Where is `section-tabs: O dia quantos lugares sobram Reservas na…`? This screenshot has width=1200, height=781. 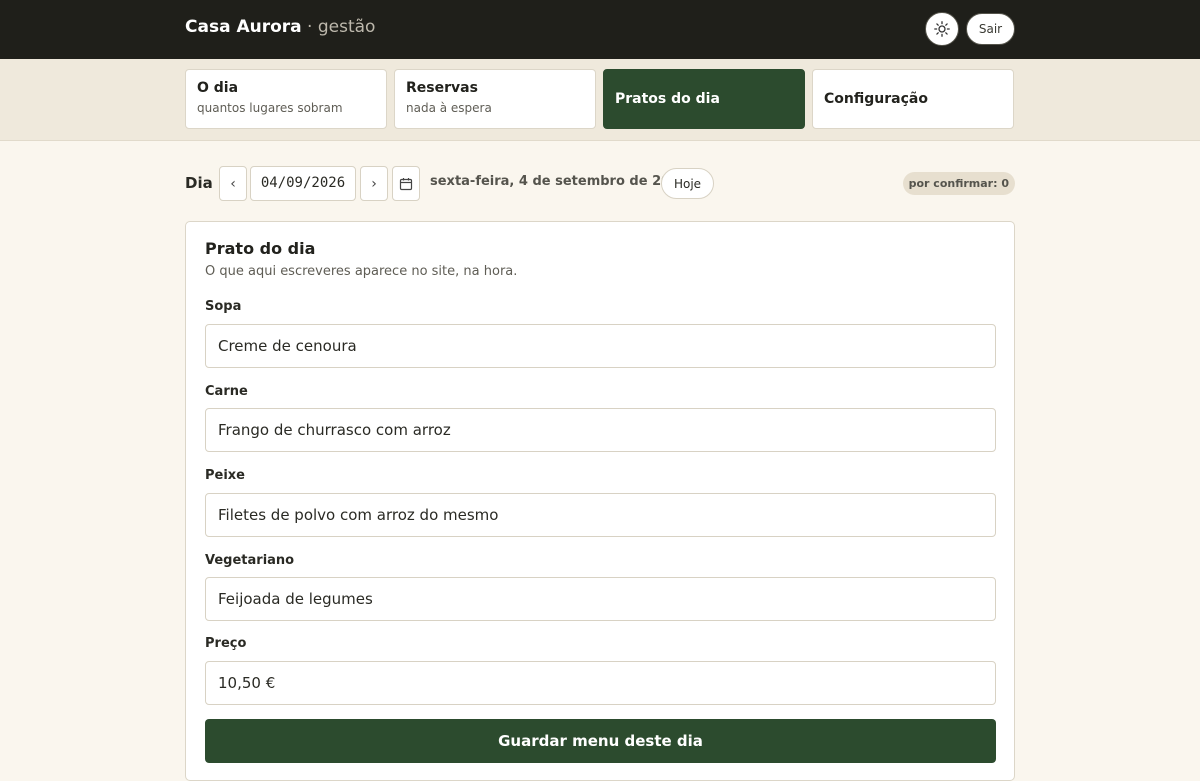 section-tabs: O dia quantos lugares sobram Reservas na… is located at coordinates (600, 100).